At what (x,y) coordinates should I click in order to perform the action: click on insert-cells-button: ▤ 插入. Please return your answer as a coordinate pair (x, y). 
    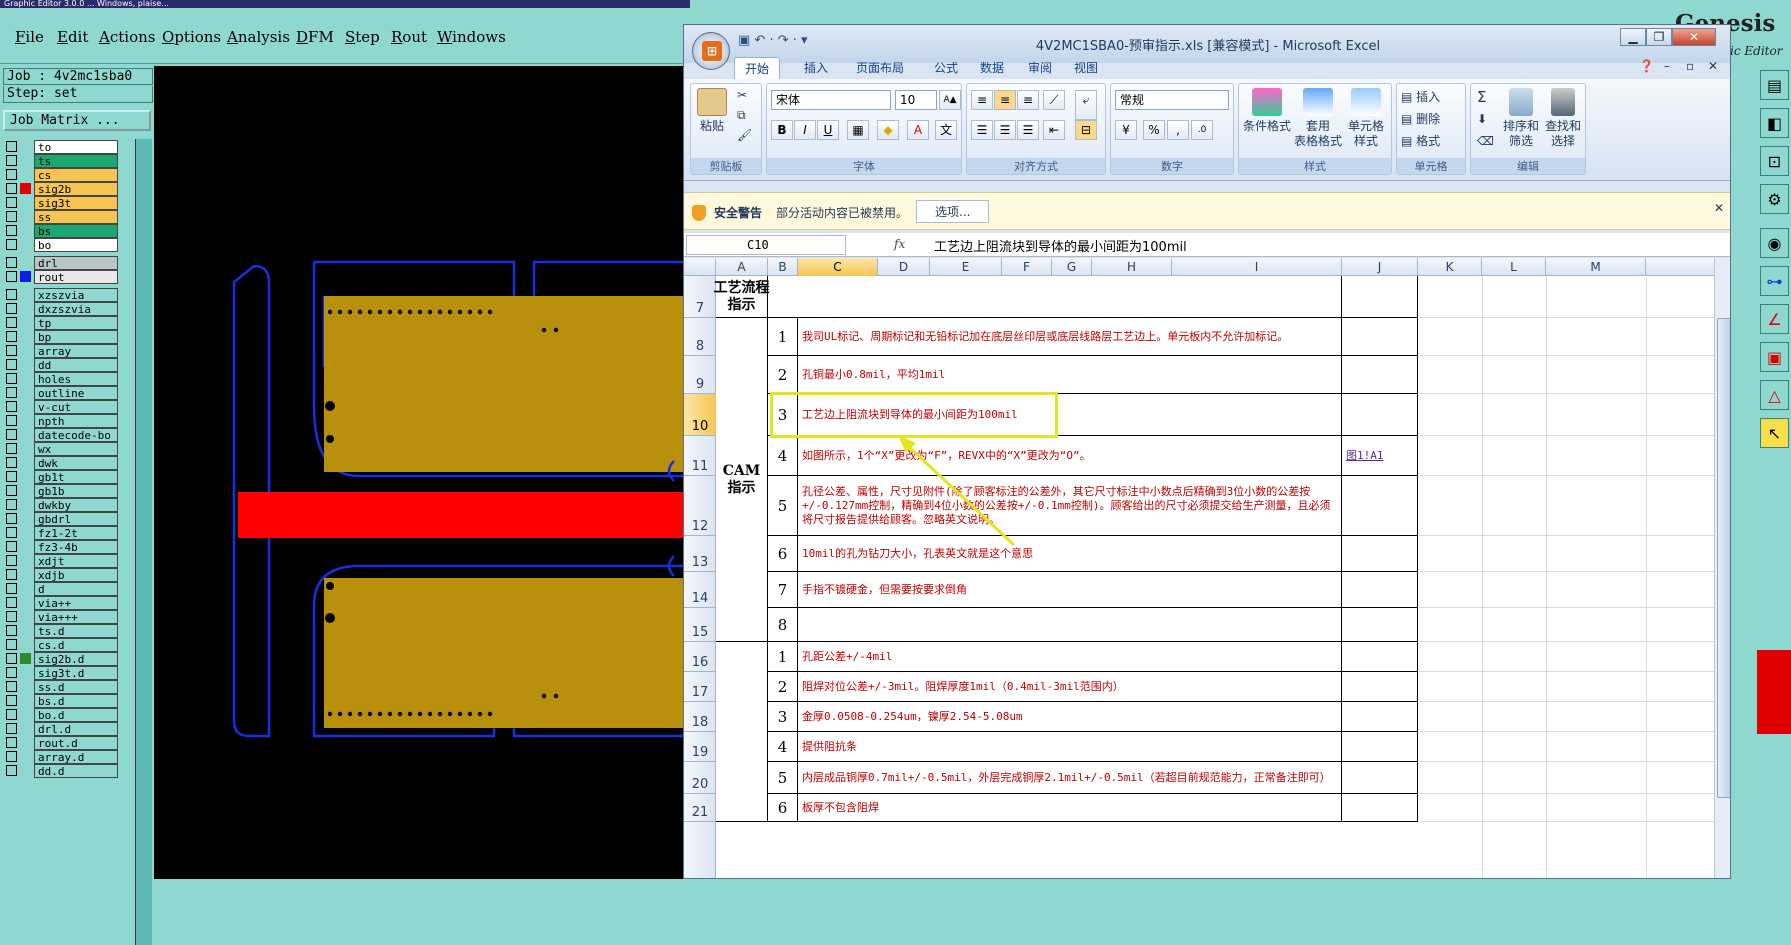
    Looking at the image, I should click on (1420, 96).